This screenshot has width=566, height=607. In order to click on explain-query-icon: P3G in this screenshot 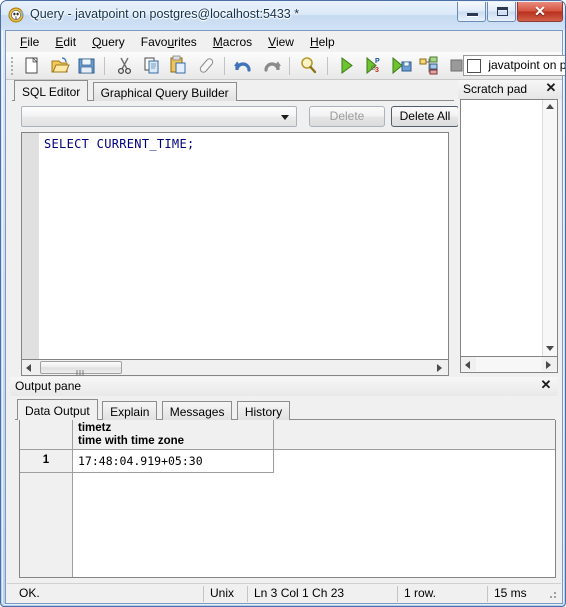, I will do `click(374, 65)`.